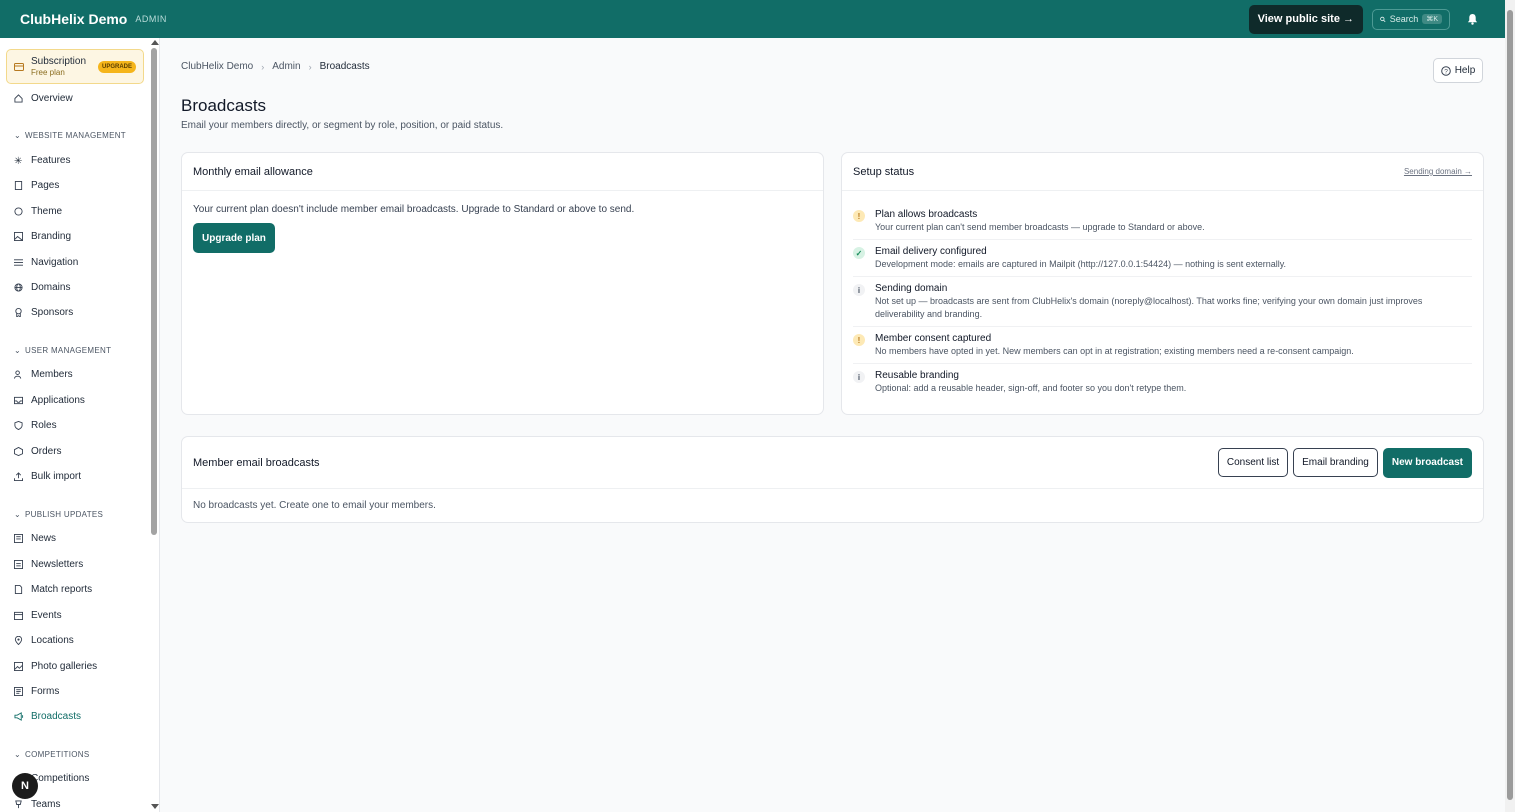 This screenshot has height=812, width=1515. Describe the element at coordinates (56, 716) in the screenshot. I see `sidebar-item-label: Broadcasts` at that location.